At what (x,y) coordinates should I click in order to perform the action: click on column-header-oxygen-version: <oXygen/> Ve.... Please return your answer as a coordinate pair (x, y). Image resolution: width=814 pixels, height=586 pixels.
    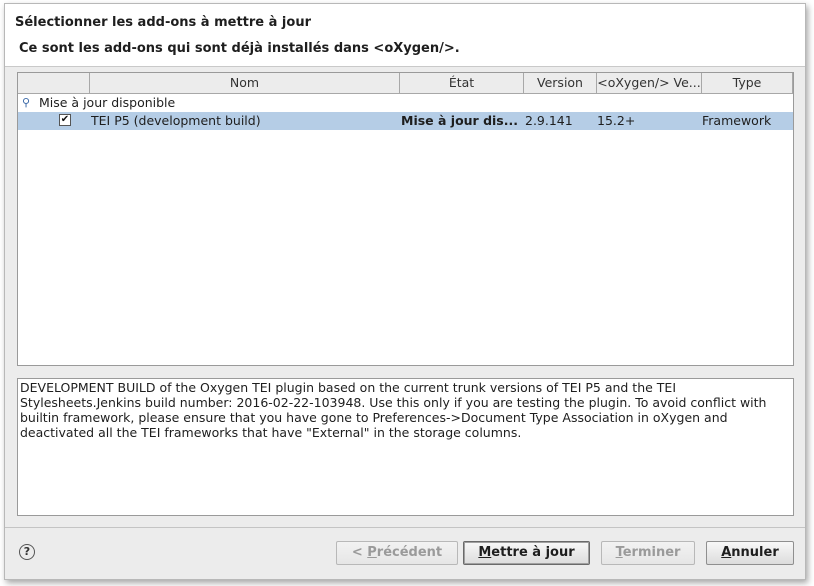
    Looking at the image, I should click on (649, 83).